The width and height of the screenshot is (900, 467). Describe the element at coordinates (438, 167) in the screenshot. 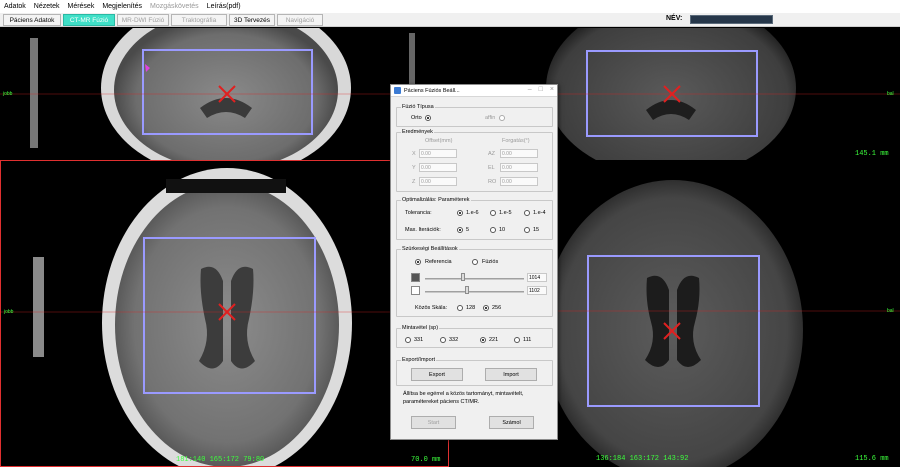

I see `offset-y-field: 0.00` at that location.